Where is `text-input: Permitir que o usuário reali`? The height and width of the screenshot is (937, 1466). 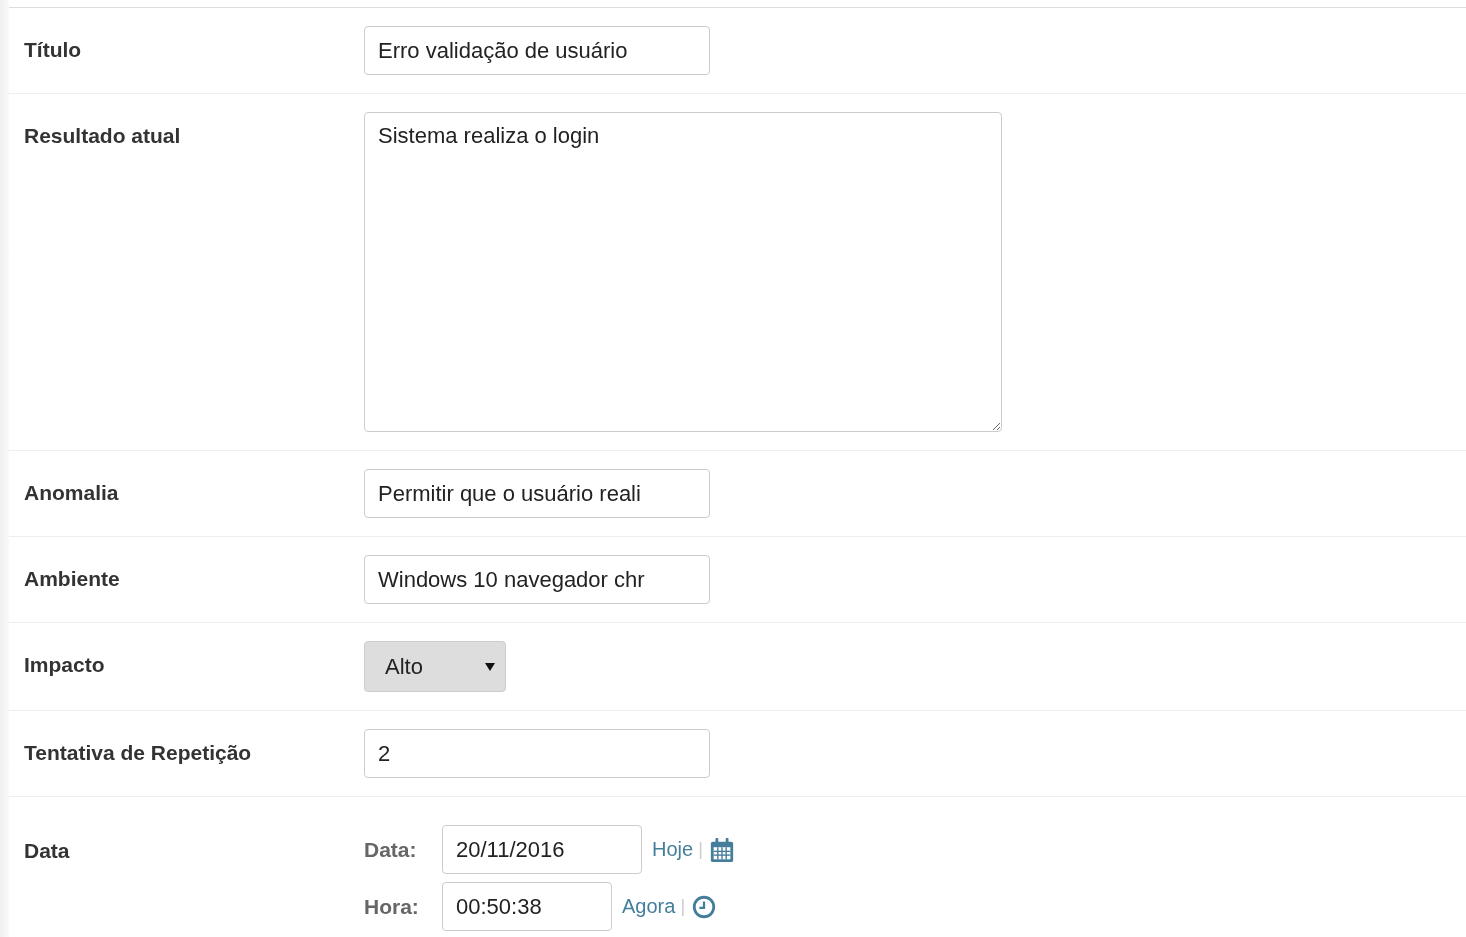 text-input: Permitir que o usuário reali is located at coordinates (537, 493).